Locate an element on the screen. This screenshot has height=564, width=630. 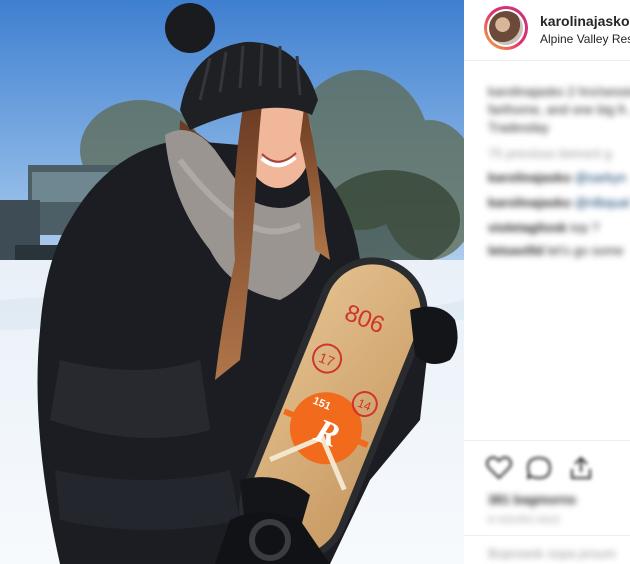
heart-icon is located at coordinates (499, 468).